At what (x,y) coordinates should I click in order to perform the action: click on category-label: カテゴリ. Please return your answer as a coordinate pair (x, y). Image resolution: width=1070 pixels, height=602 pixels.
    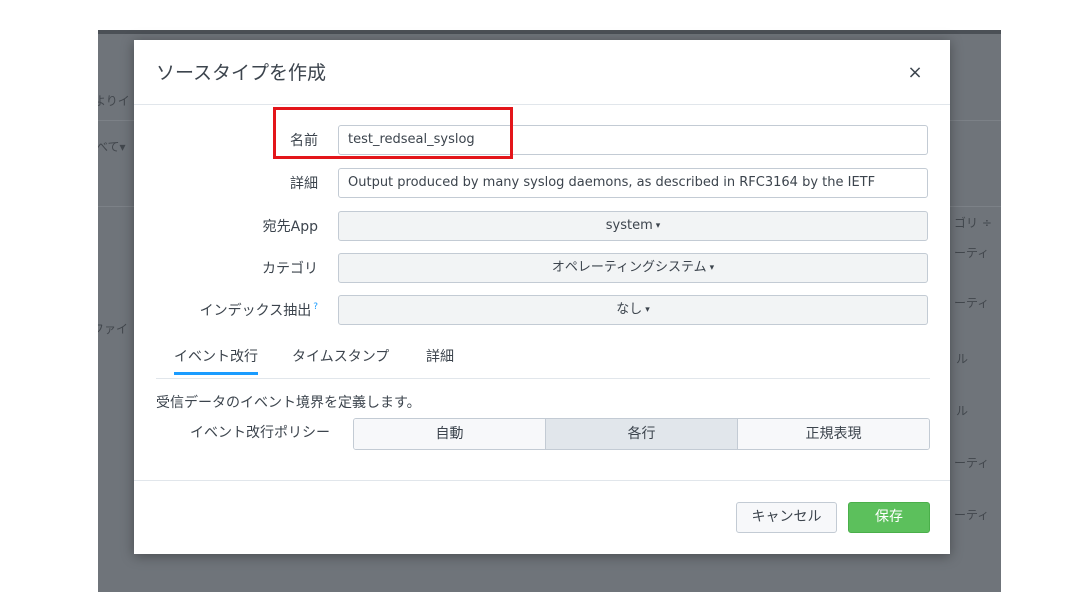
    Looking at the image, I should click on (290, 269).